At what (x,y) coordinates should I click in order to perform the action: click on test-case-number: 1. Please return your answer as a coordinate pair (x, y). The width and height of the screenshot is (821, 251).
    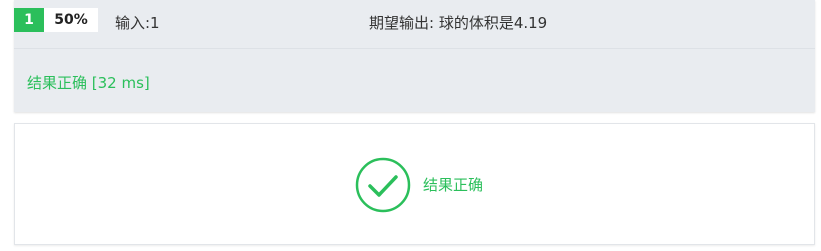
    Looking at the image, I should click on (29, 20).